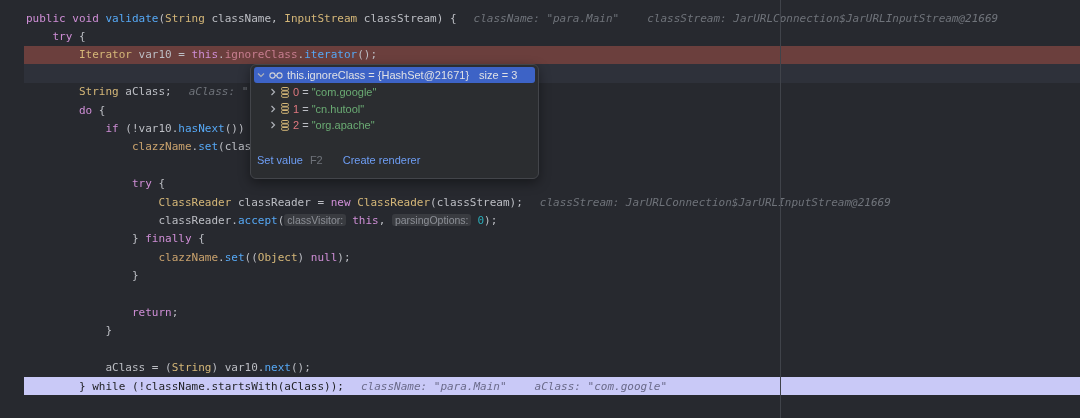 The height and width of the screenshot is (418, 1080). I want to click on inline-value-hint: aClass: "com.google", so click(601, 386).